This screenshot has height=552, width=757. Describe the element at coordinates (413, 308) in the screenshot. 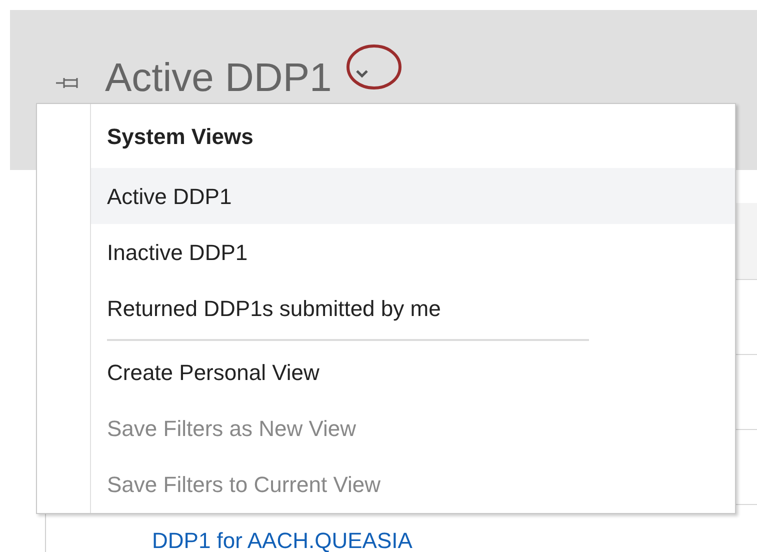

I see `menu-item: Returned DDP1s submitted by me` at that location.